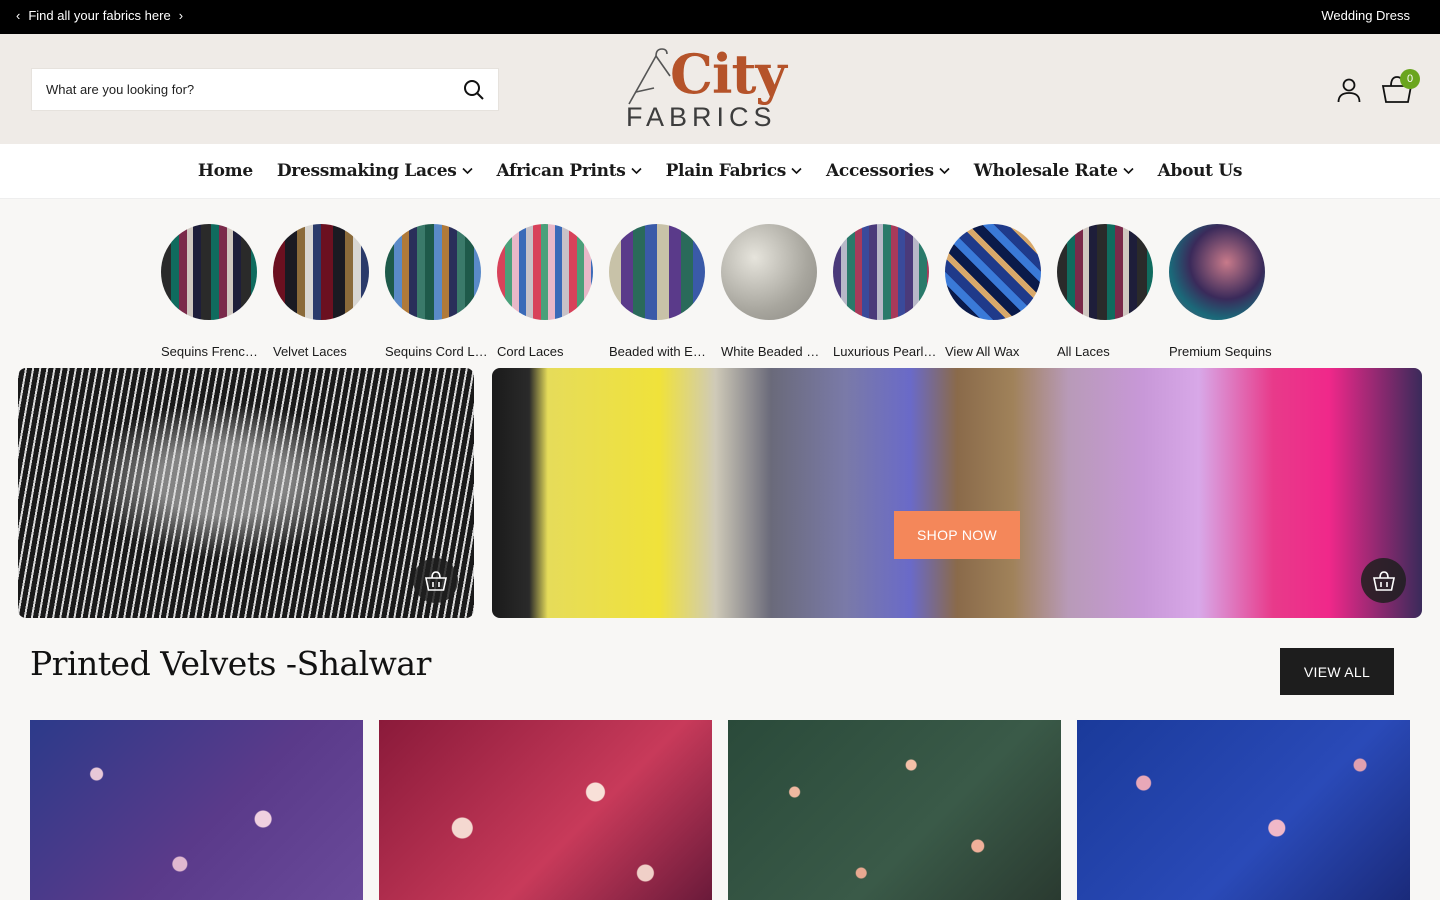 This screenshot has width=1440, height=900. I want to click on category-label: Cord Laces, so click(530, 351).